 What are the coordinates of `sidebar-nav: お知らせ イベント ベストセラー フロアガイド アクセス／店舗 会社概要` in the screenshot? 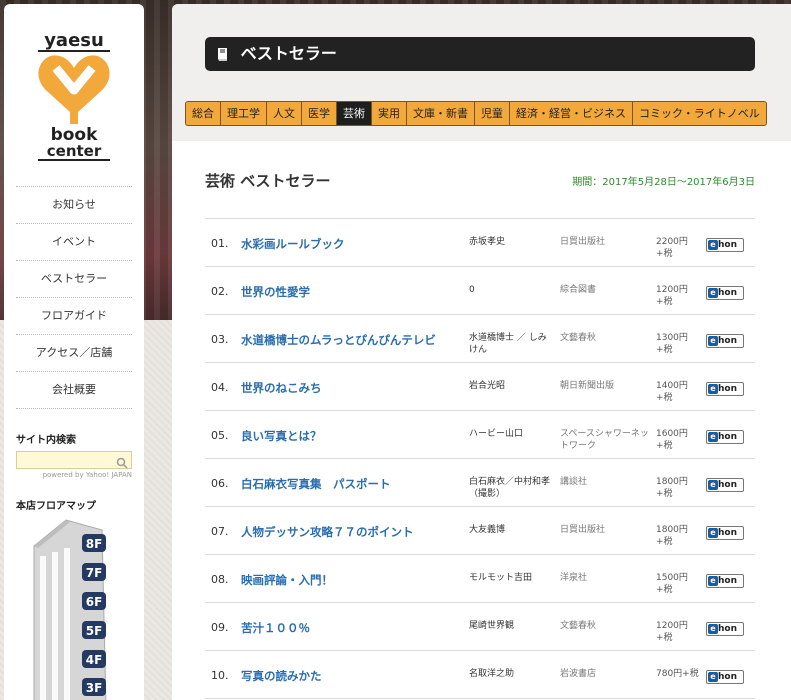 It's located at (74, 297).